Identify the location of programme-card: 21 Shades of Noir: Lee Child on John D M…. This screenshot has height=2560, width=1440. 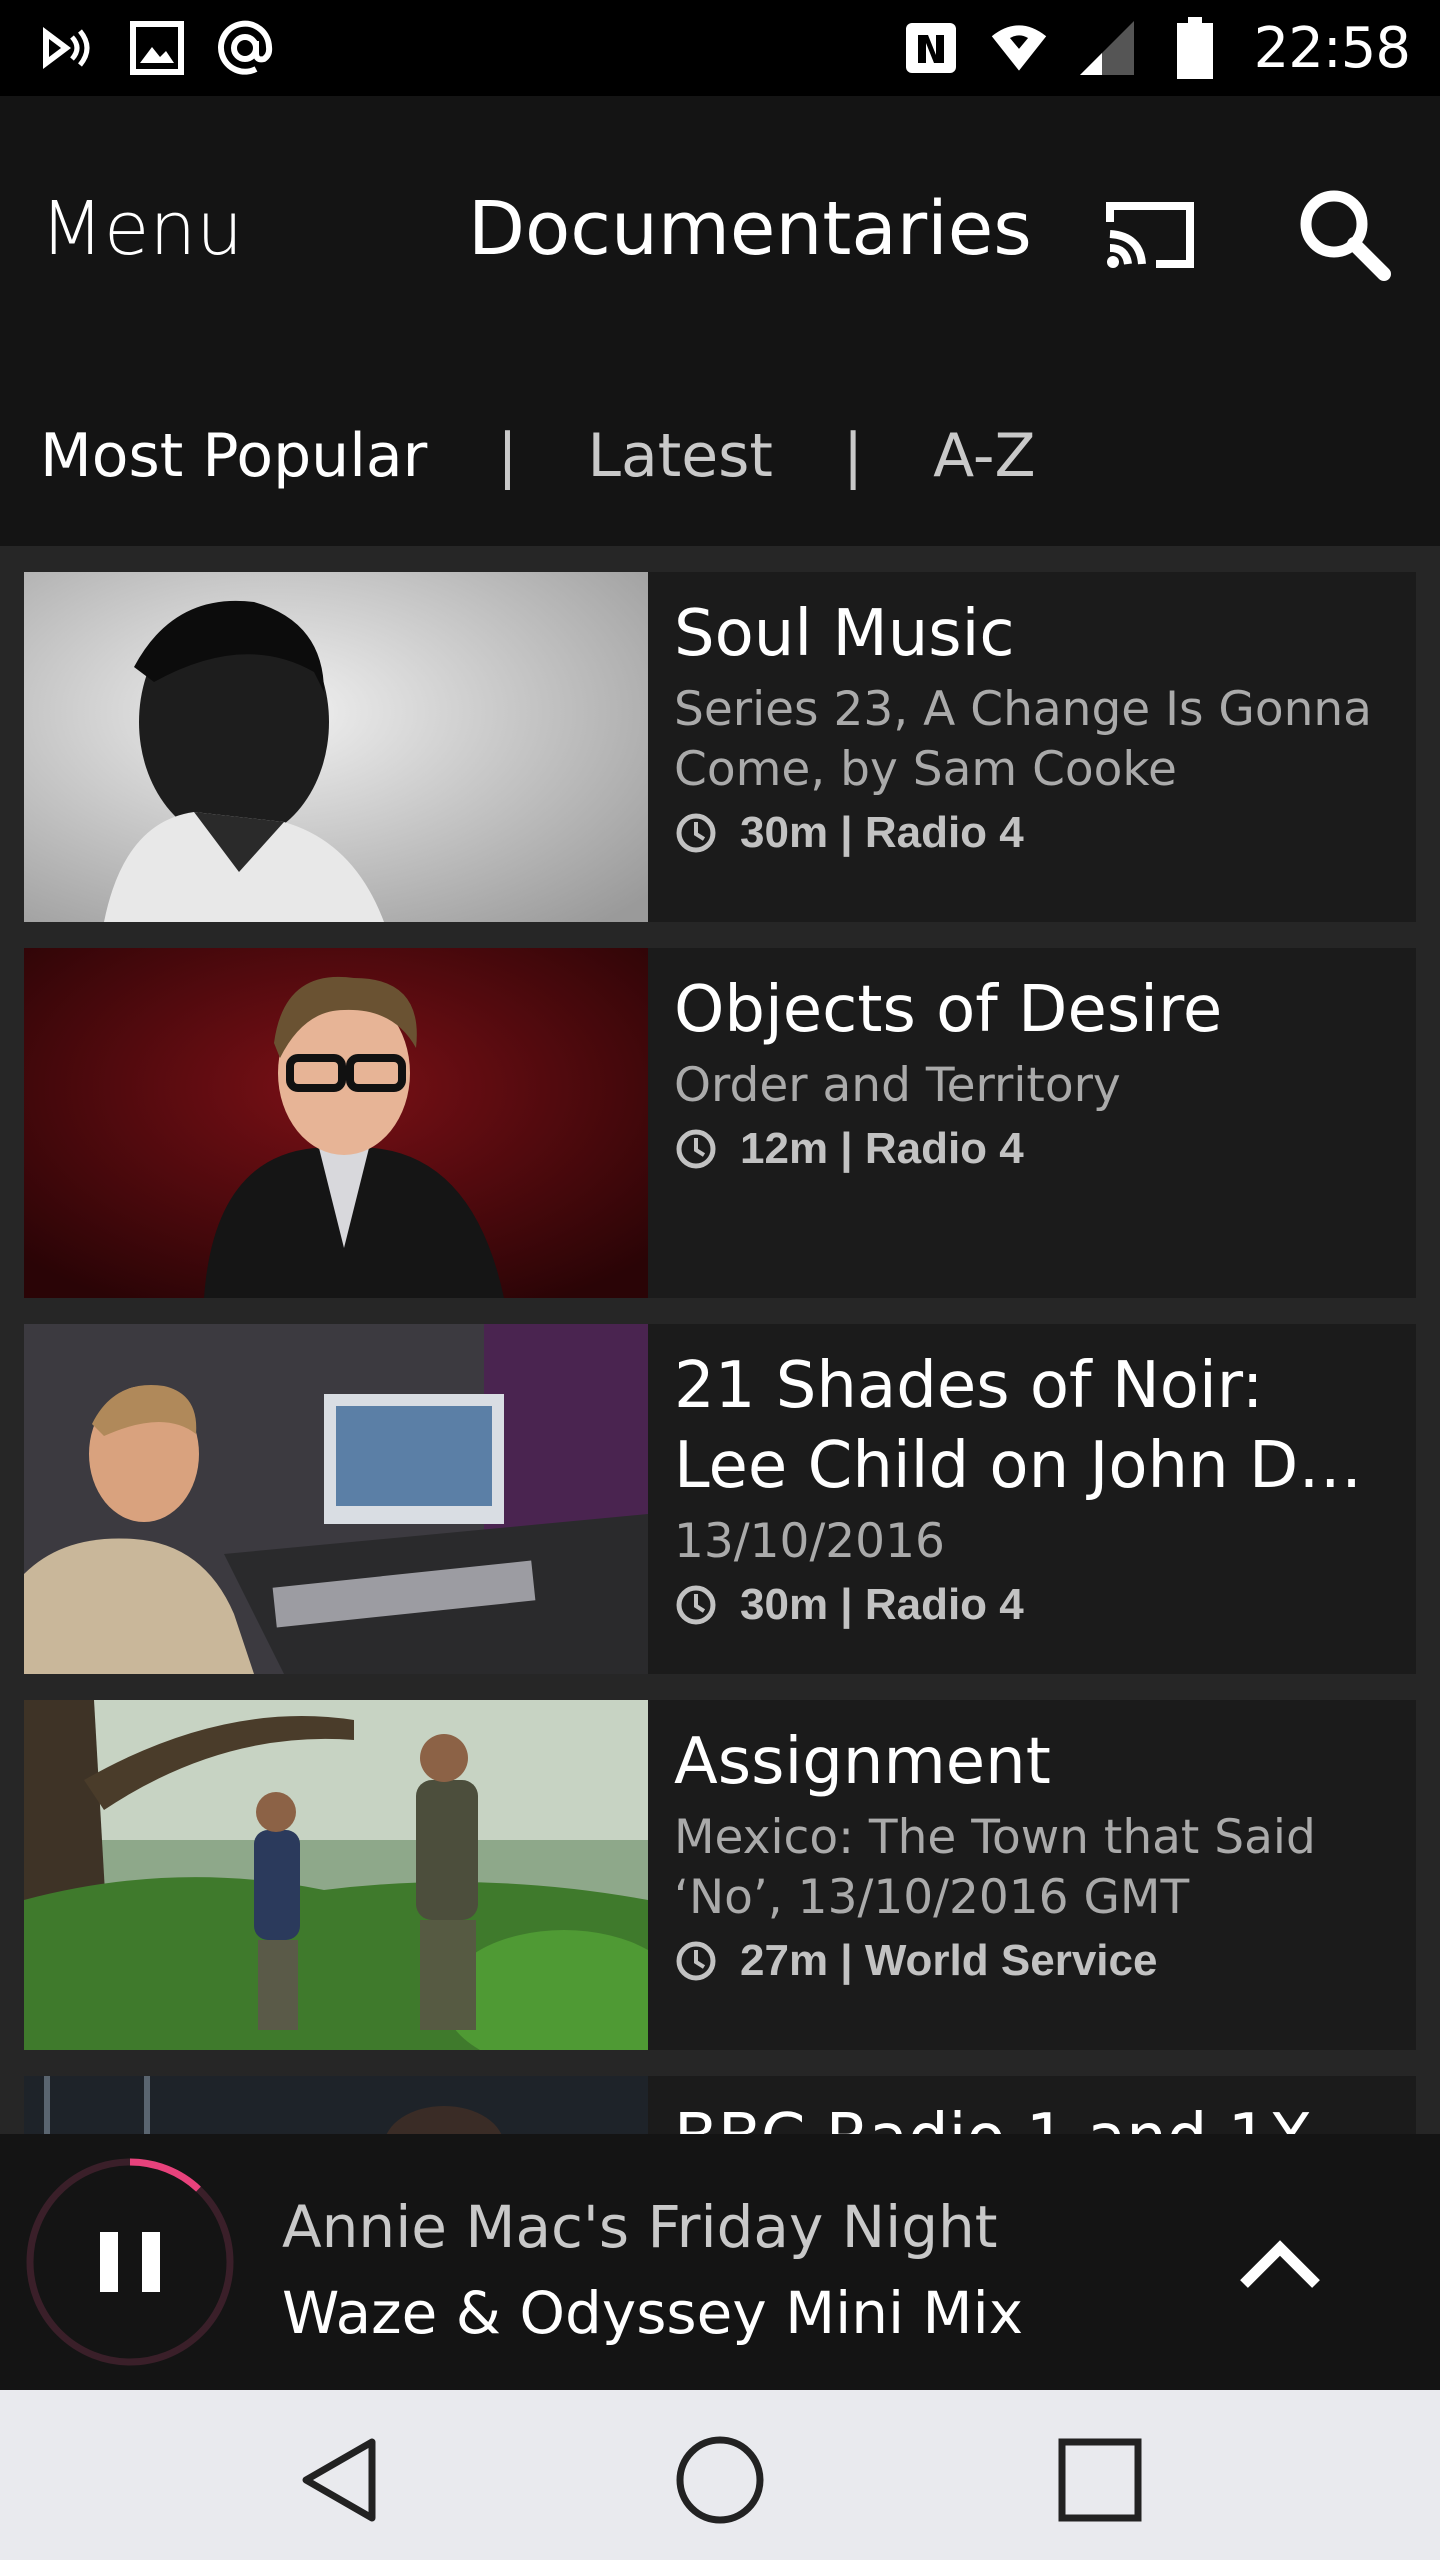
(720, 1499).